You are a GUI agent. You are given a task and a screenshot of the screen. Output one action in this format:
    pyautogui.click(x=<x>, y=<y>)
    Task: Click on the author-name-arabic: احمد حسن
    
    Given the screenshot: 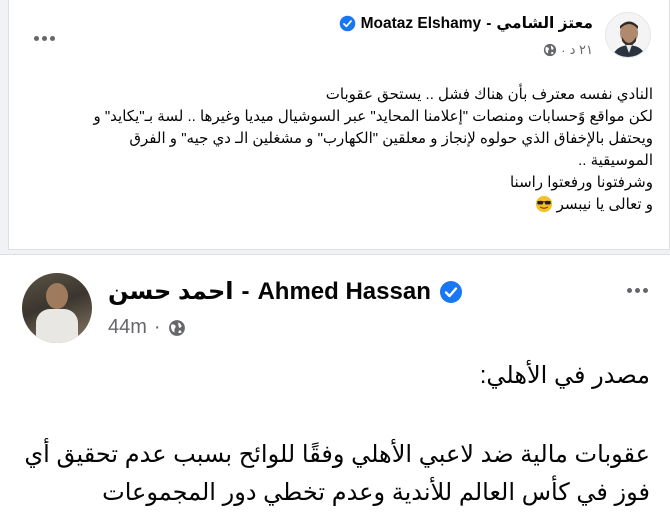 What is the action you would take?
    pyautogui.click(x=170, y=291)
    